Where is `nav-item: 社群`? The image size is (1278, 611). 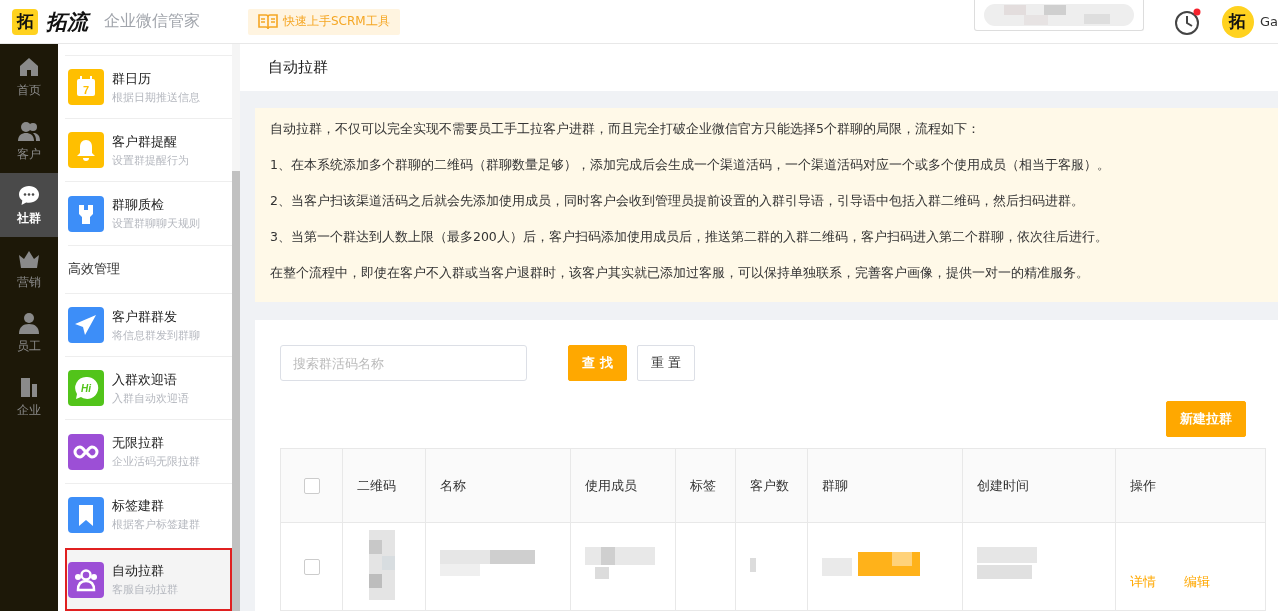
nav-item: 社群 is located at coordinates (29, 205).